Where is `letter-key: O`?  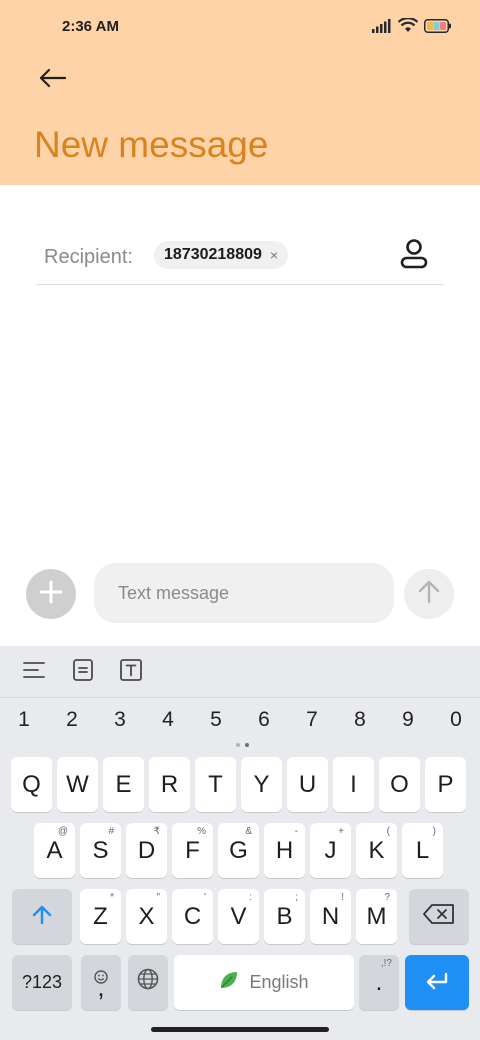
letter-key: O is located at coordinates (399, 784).